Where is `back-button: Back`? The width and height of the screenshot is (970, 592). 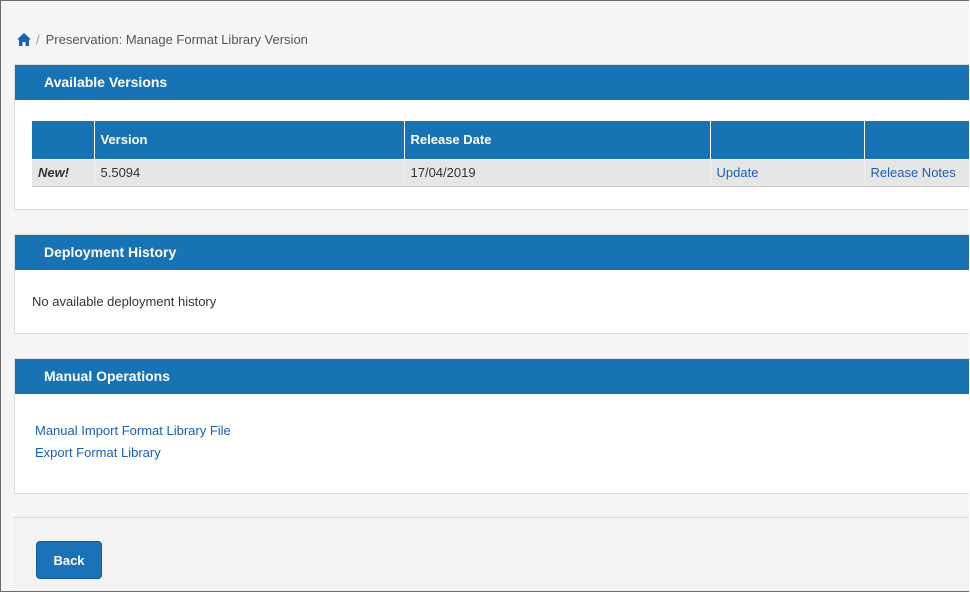
back-button: Back is located at coordinates (69, 560).